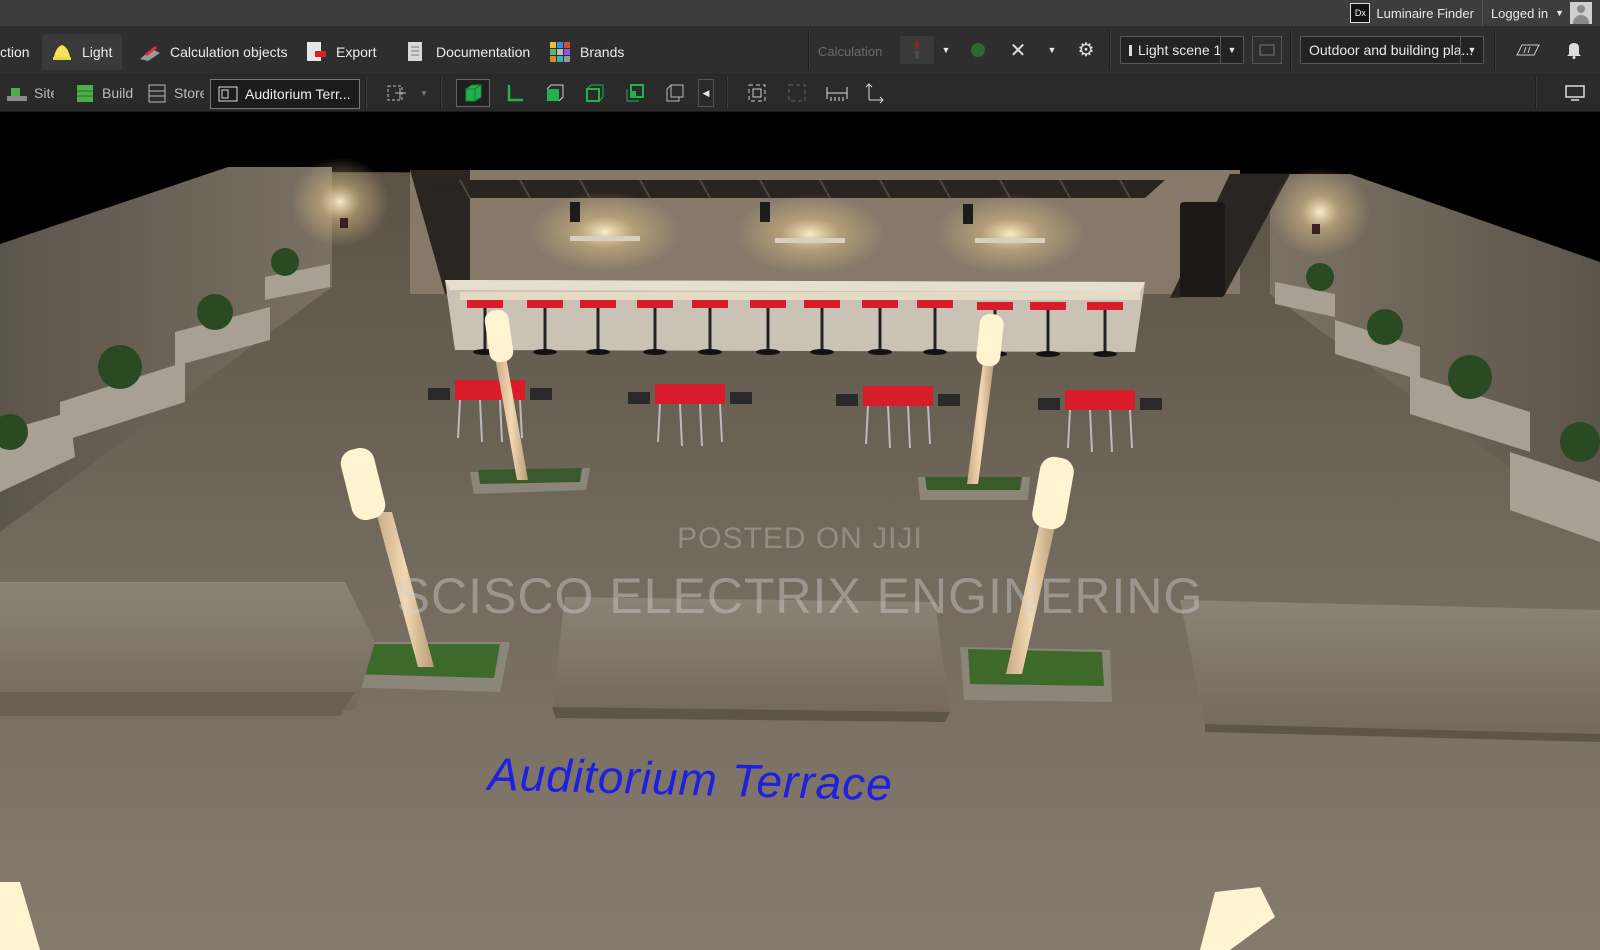 Image resolution: width=1600 pixels, height=950 pixels. I want to click on user-avatar-icon, so click(1581, 13).